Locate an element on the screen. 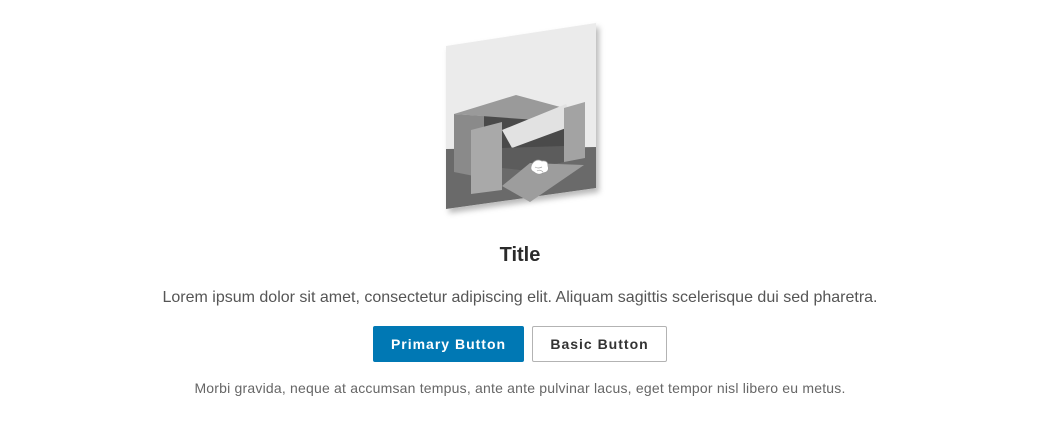 The image size is (1040, 435). empty-state-title: Title is located at coordinates (520, 255).